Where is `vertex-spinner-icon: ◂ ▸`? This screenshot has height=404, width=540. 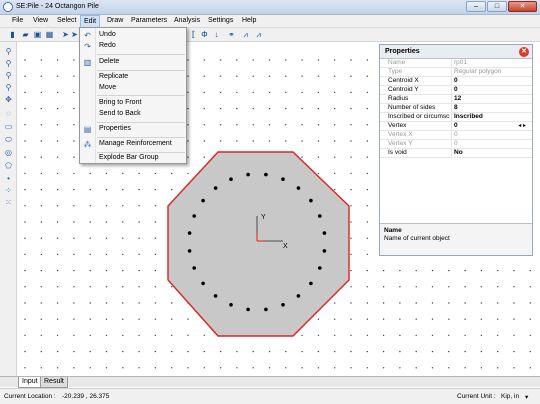
vertex-spinner-icon: ◂ ▸ is located at coordinates (522, 126).